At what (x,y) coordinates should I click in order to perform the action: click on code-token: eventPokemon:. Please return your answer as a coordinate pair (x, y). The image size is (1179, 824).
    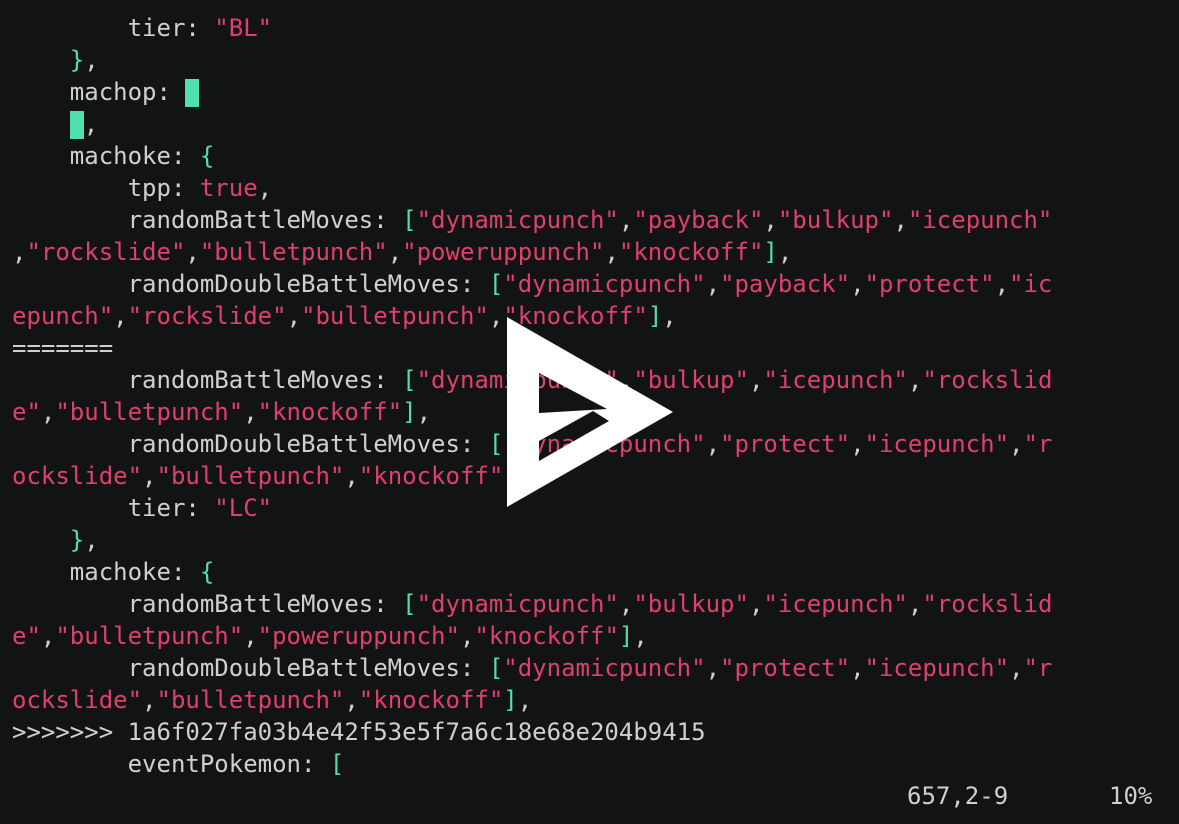
    Looking at the image, I should click on (171, 764).